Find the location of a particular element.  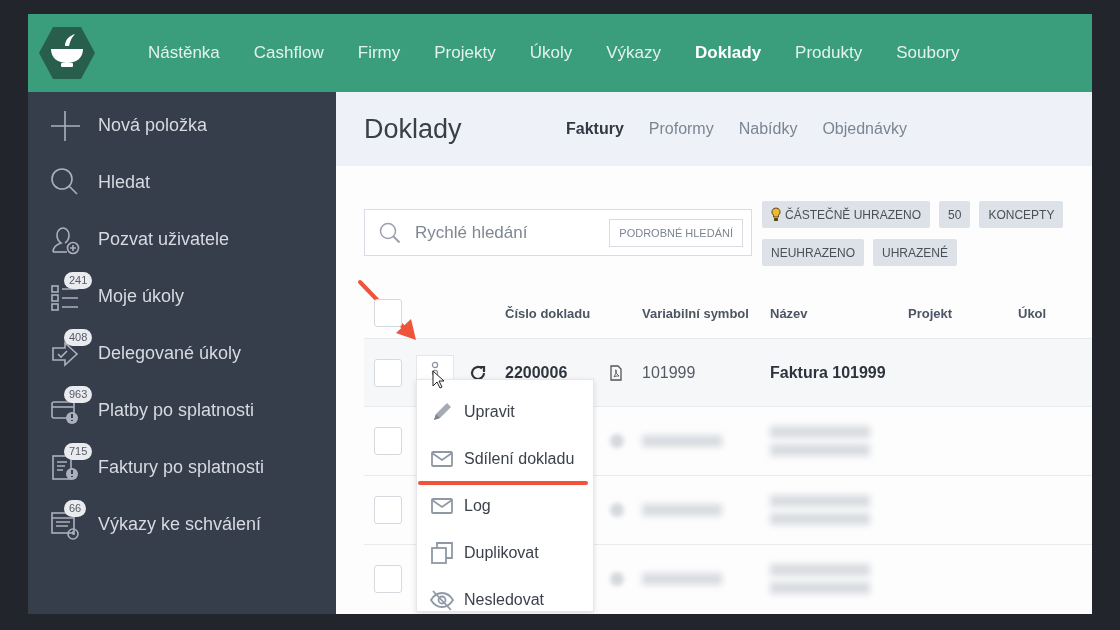

tab: Proformy is located at coordinates (681, 129).